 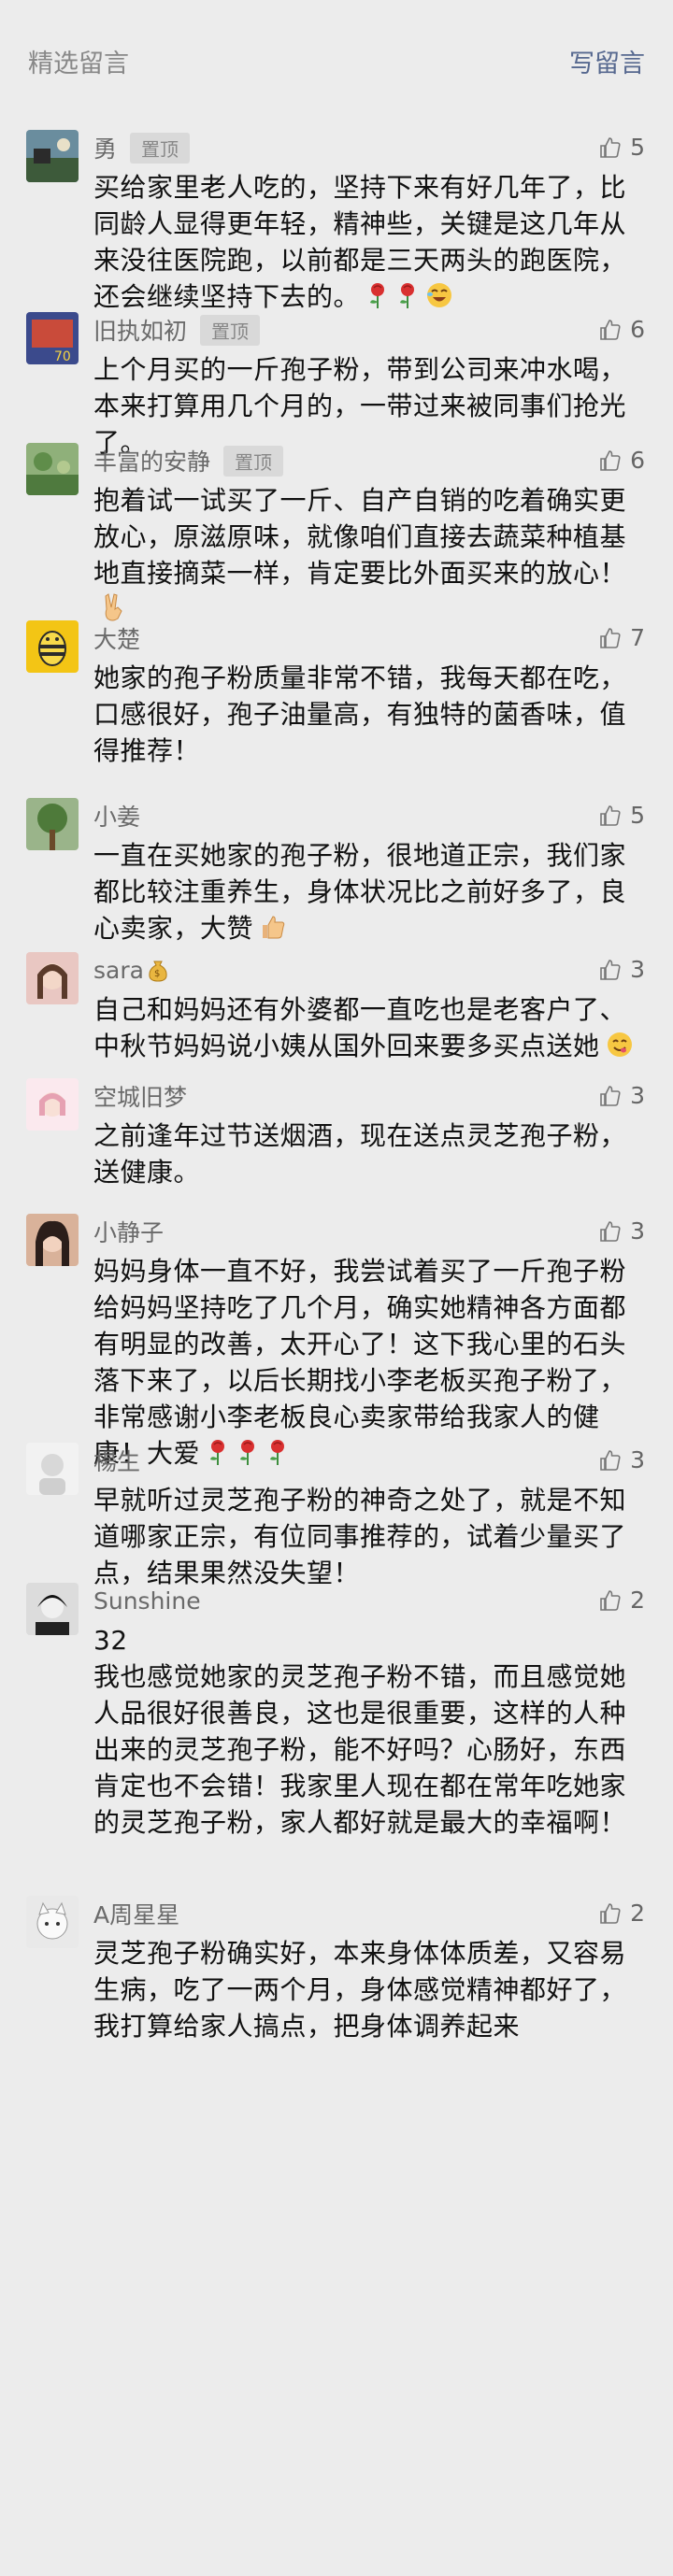 What do you see at coordinates (128, 1232) in the screenshot?
I see `comment-author: 小静子` at bounding box center [128, 1232].